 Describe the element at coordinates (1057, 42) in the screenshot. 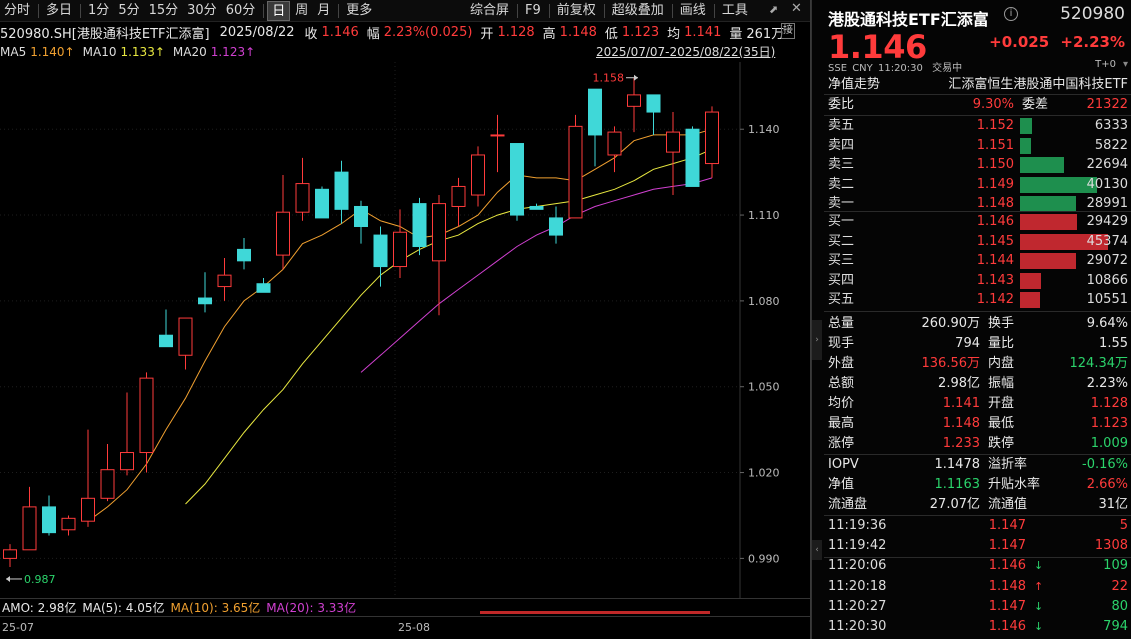

I see `price-change: +0.025 +2.23%` at that location.